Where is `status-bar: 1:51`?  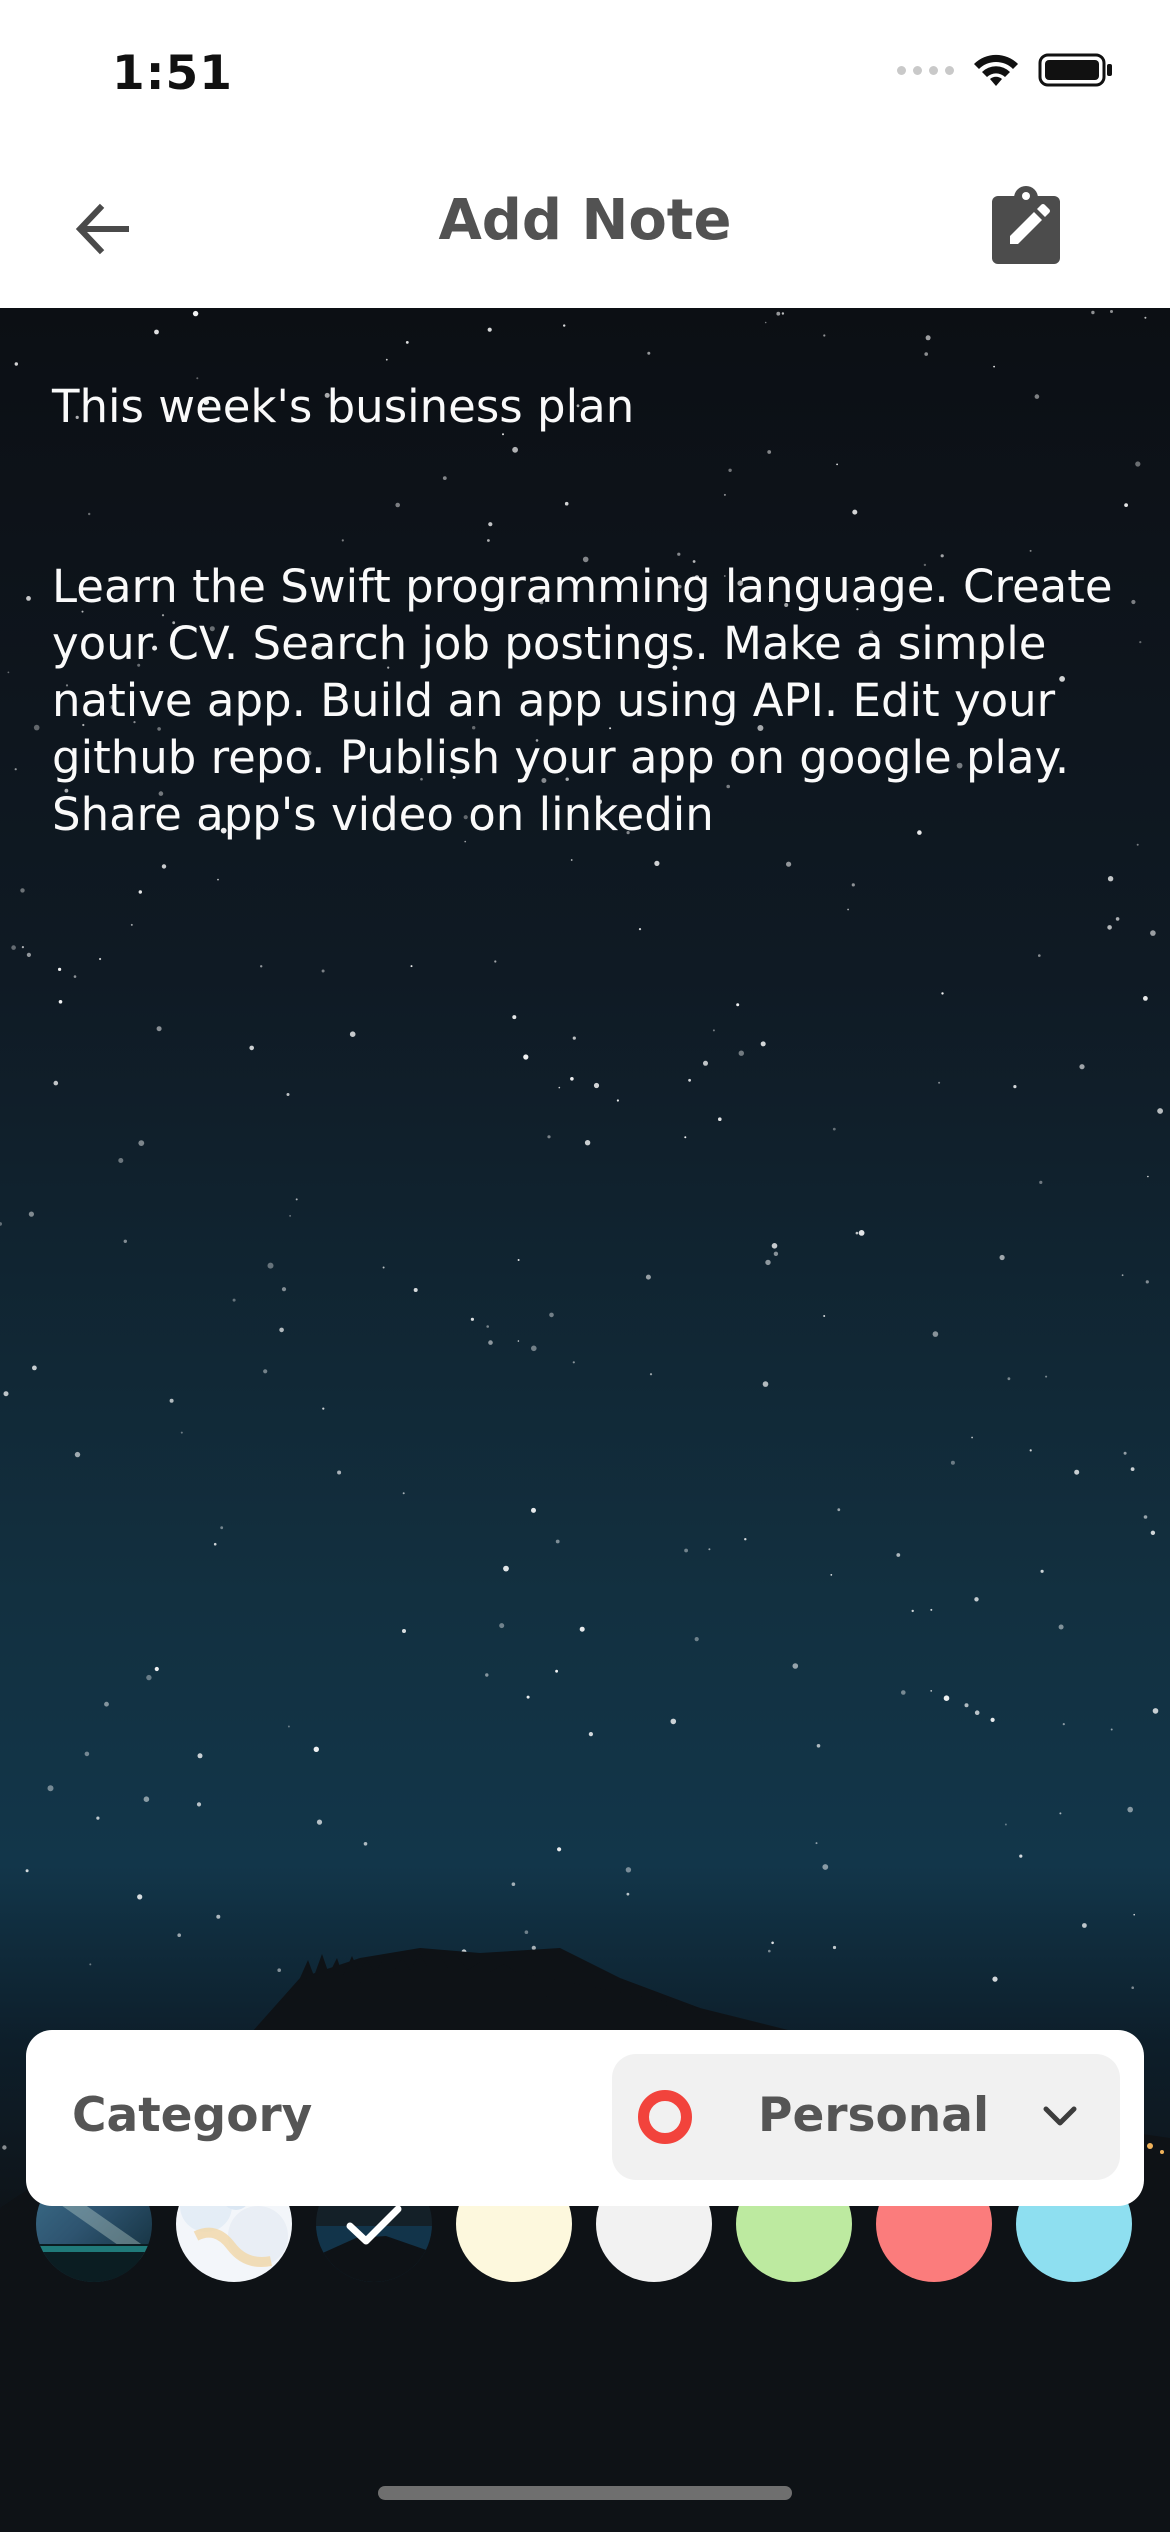 status-bar: 1:51 is located at coordinates (585, 75).